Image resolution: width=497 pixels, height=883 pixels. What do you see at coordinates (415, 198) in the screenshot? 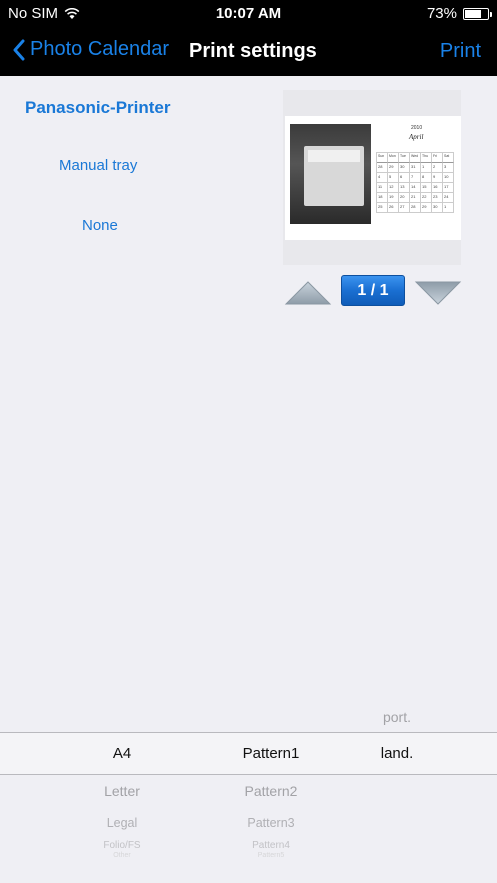
I see `calendar-day: 21` at bounding box center [415, 198].